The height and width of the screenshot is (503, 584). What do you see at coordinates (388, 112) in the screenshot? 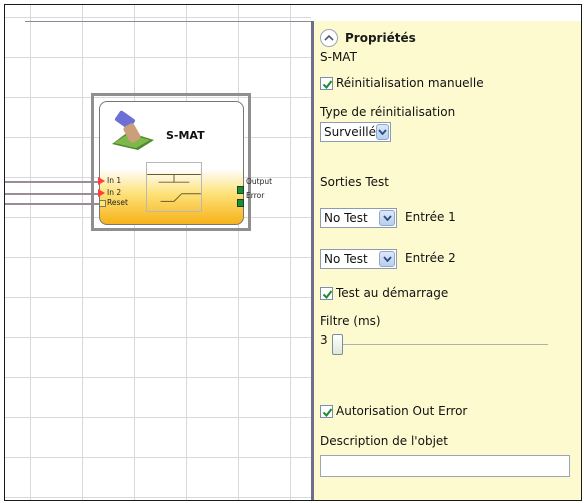
I see `reset-type-label: Type de réinitialisation` at bounding box center [388, 112].